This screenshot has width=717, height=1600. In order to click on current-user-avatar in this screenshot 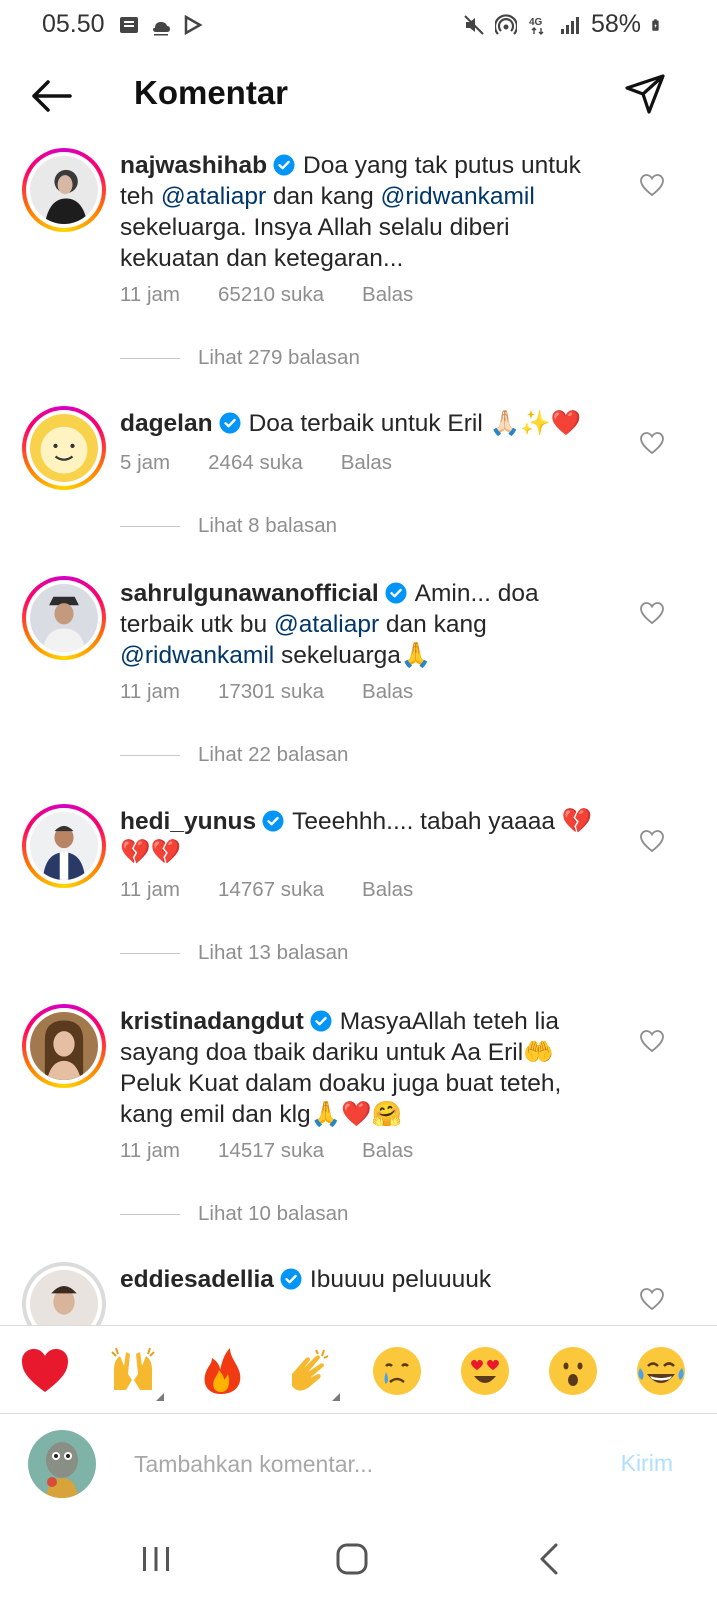, I will do `click(62, 1464)`.